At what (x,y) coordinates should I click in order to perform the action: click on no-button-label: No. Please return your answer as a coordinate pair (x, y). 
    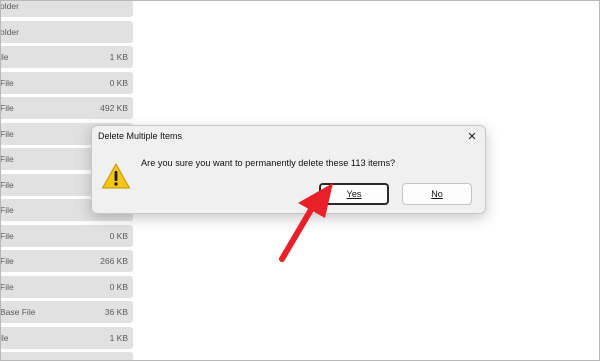
    Looking at the image, I should click on (437, 194).